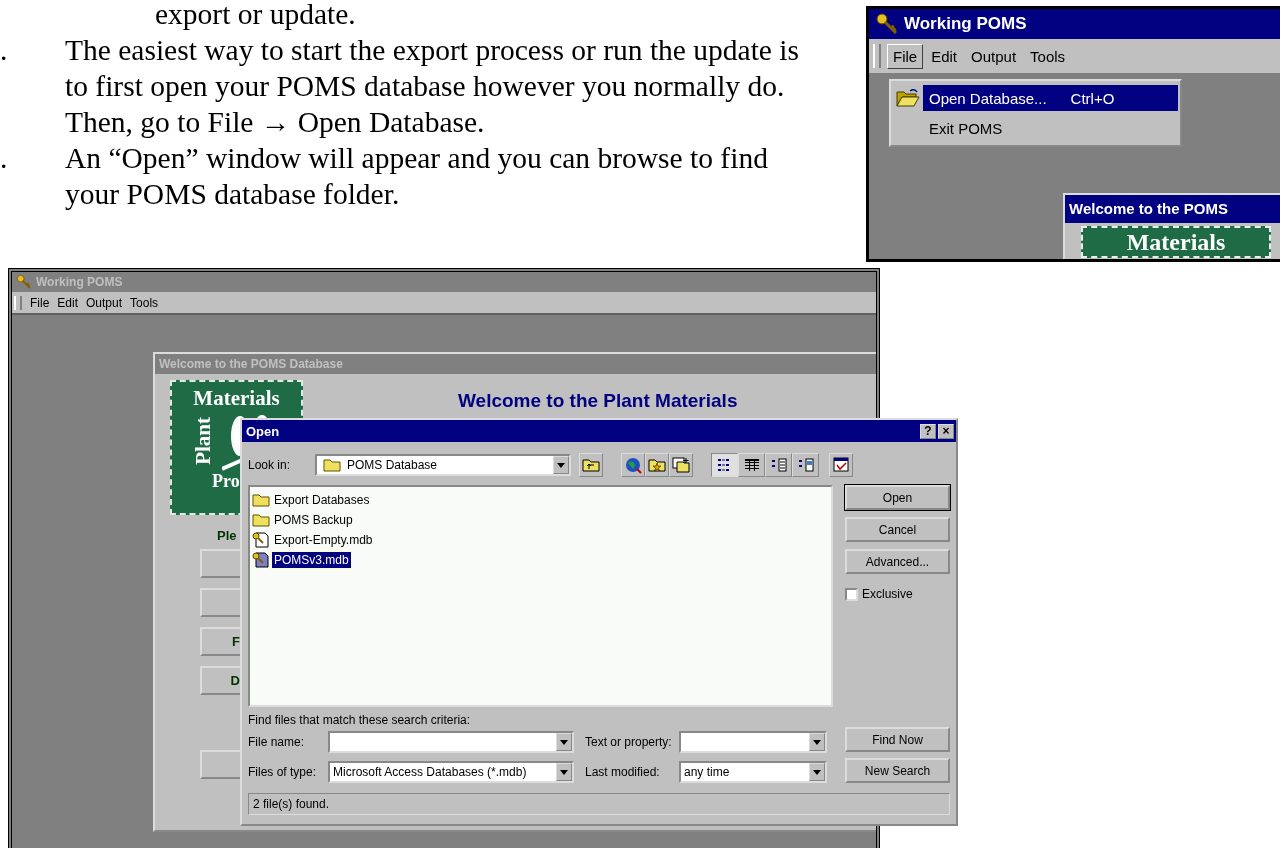  I want to click on list-entry: Export-Empty.mdb, so click(313, 540).